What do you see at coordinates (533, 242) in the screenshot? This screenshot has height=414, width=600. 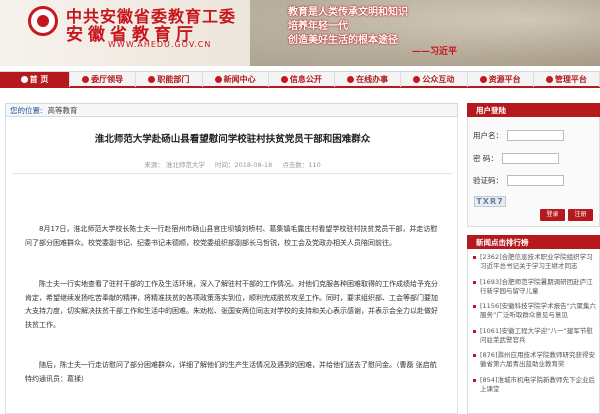 I see `ranking-title: 新闻点击排行榜` at bounding box center [533, 242].